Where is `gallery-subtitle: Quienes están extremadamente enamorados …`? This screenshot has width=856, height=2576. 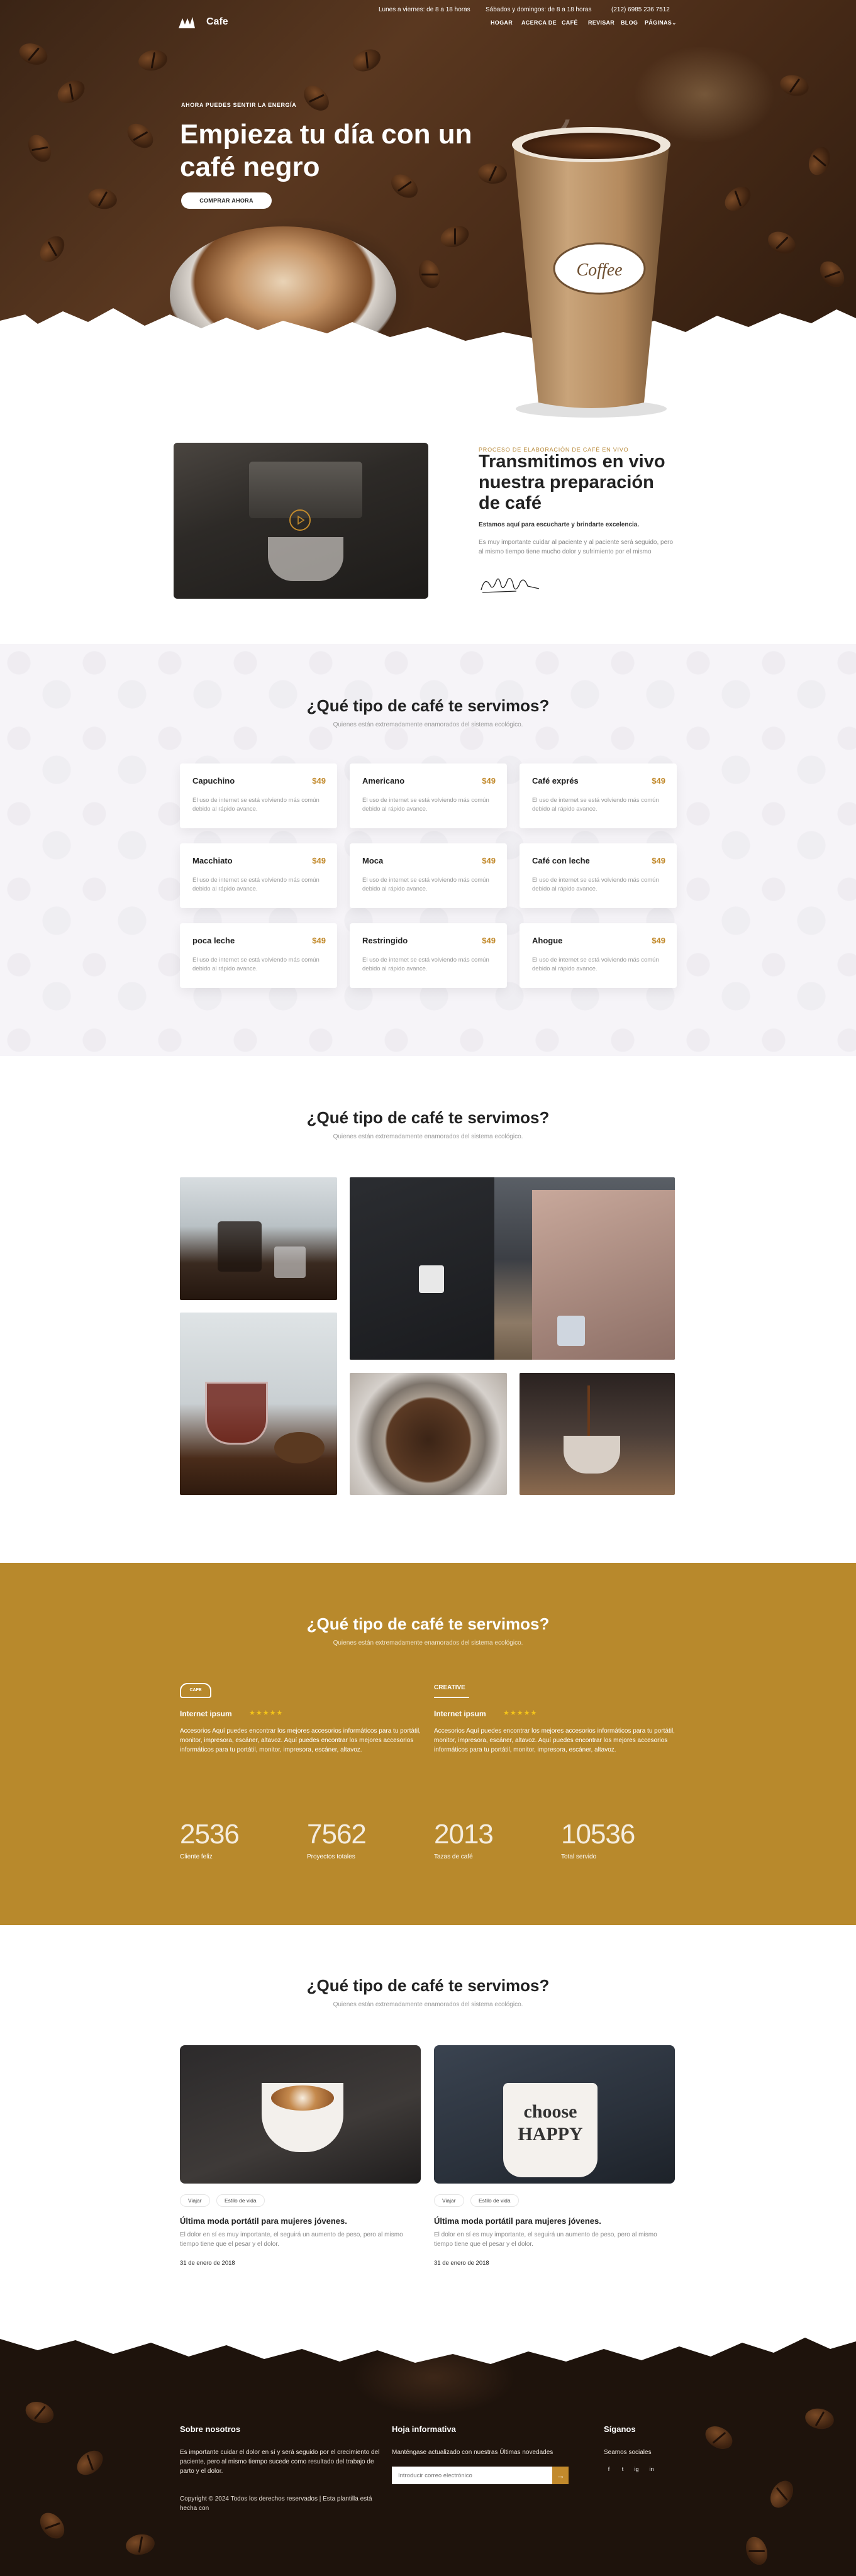 gallery-subtitle: Quienes están extremadamente enamorados … is located at coordinates (428, 1136).